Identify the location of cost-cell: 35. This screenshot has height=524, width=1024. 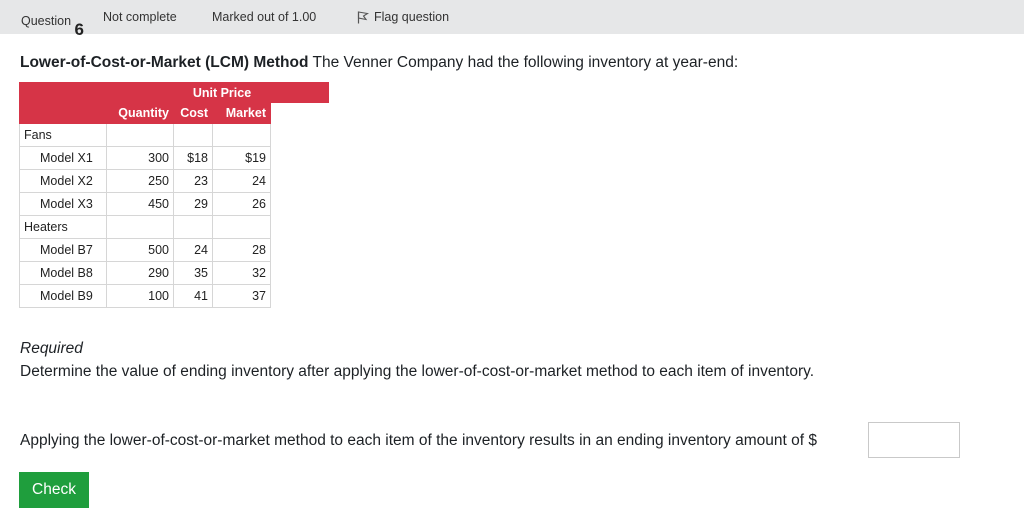
(193, 273).